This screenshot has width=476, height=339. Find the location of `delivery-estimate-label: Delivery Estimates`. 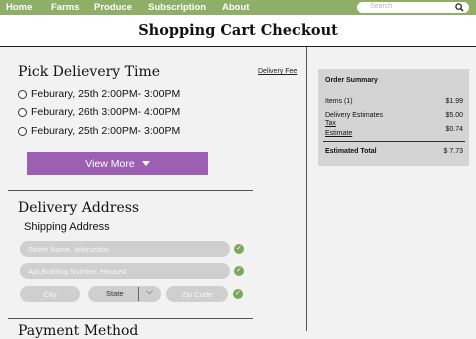

delivery-estimate-label: Delivery Estimates is located at coordinates (354, 115).